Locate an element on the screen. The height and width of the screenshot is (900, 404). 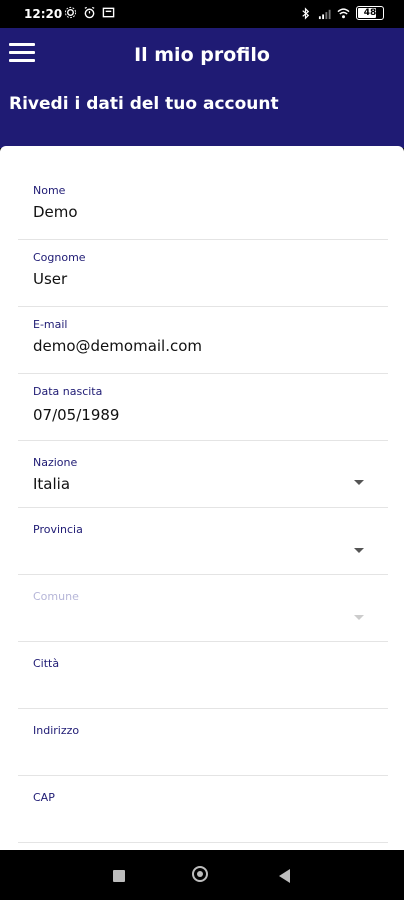
field-label: Provincia is located at coordinates (58, 529).